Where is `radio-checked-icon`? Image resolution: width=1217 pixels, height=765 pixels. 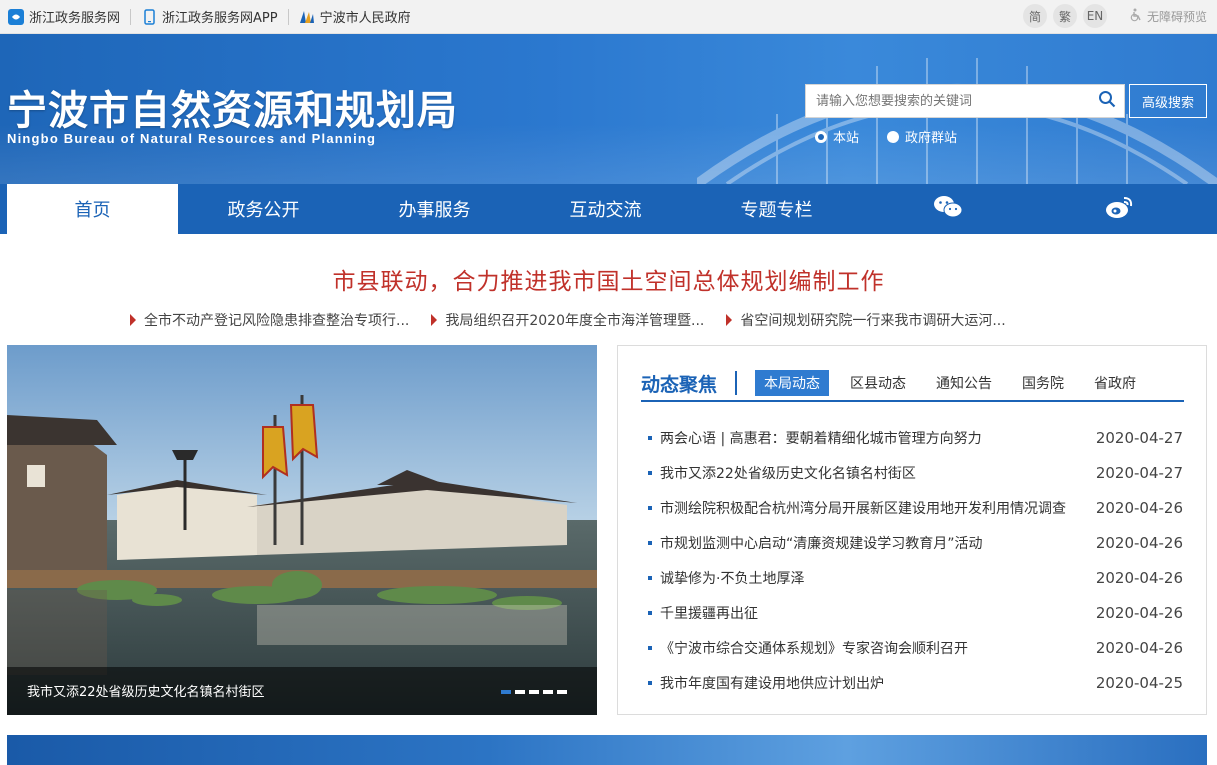
radio-checked-icon is located at coordinates (821, 136).